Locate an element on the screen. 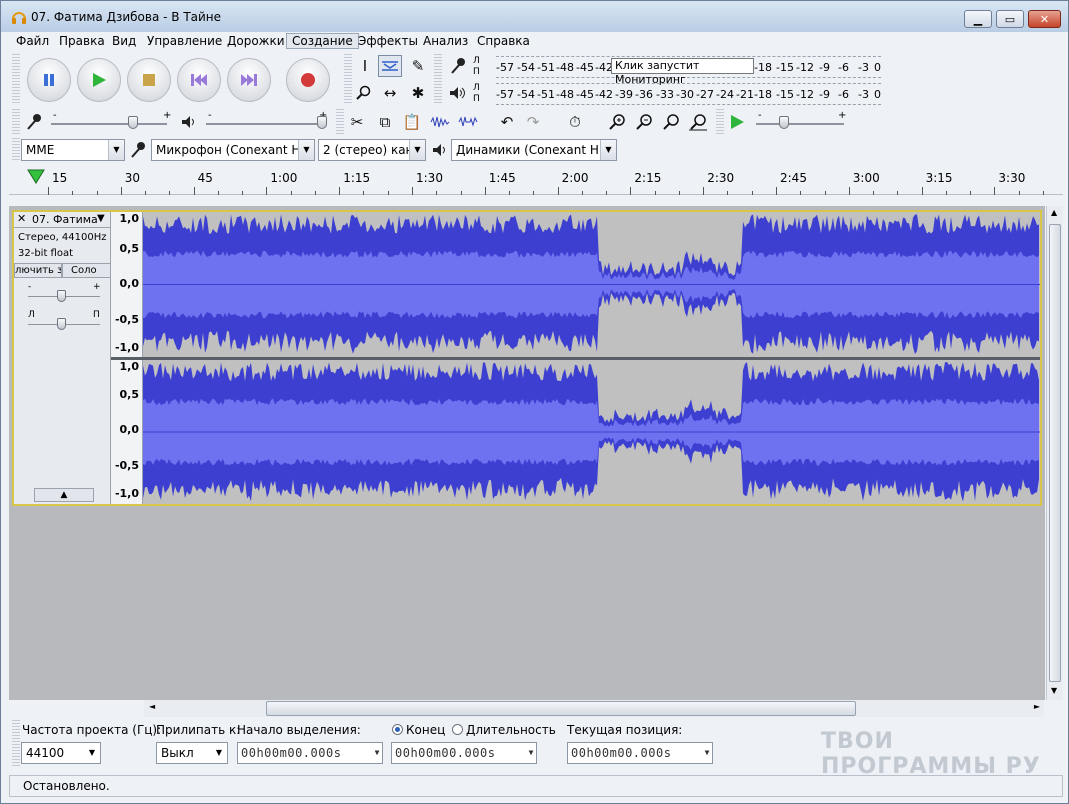 Image resolution: width=1069 pixels, height=804 pixels. current-position-time: 00h00m00.000s ▼ is located at coordinates (640, 753).